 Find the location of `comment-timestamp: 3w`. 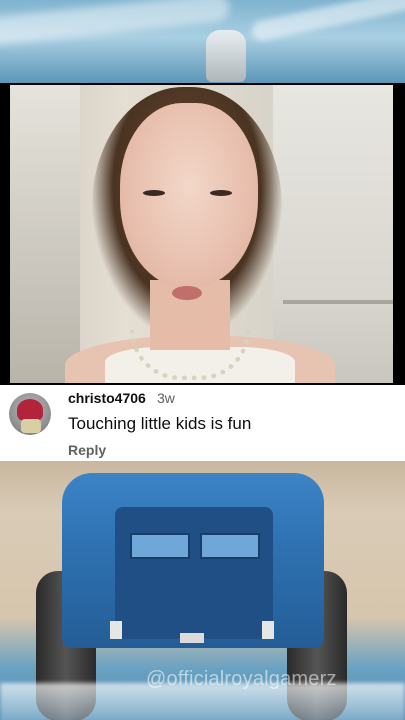

comment-timestamp: 3w is located at coordinates (166, 398).